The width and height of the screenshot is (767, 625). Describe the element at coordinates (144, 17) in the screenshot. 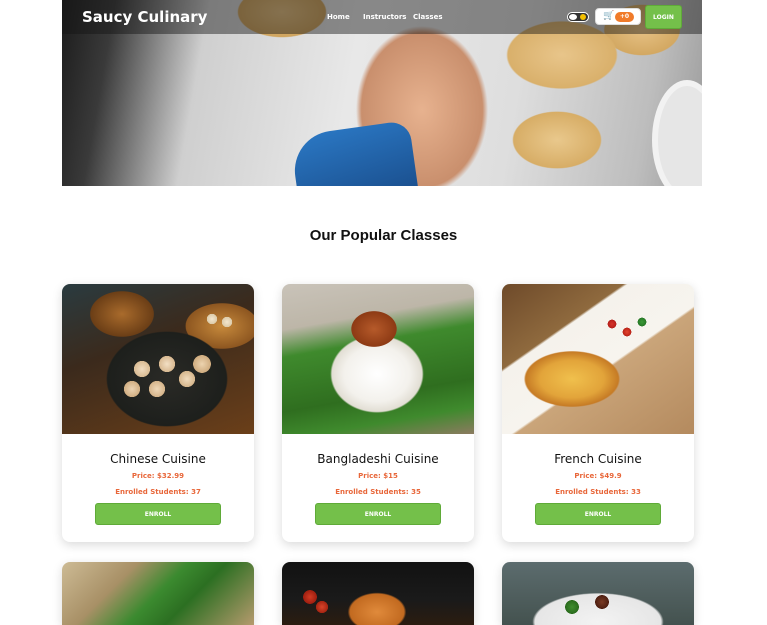

I see `brand-logo: Saucy Culinary` at that location.